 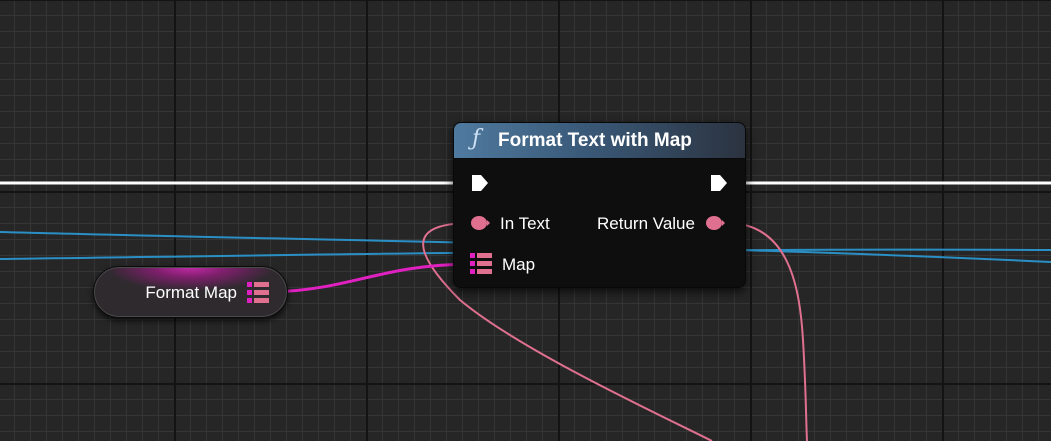 I want to click on format-map-variable-node: Format Map, so click(x=190, y=292).